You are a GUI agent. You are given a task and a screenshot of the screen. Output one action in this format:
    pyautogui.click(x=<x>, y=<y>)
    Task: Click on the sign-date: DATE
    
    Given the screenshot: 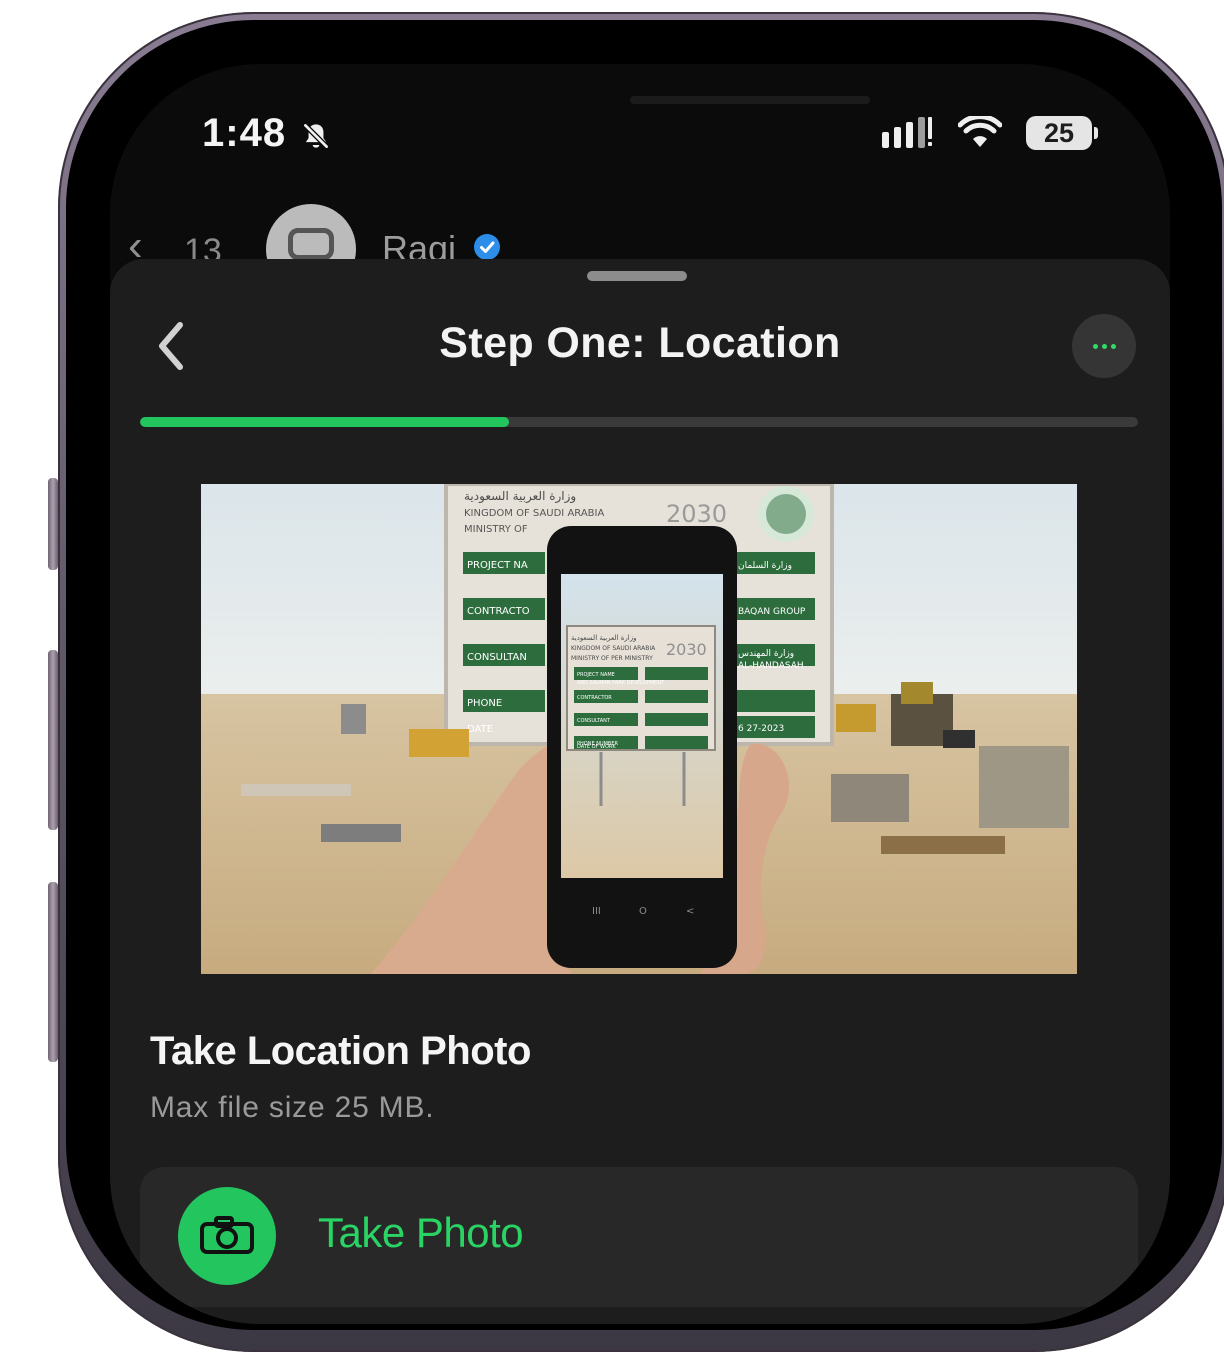 What is the action you would take?
    pyautogui.click(x=480, y=729)
    